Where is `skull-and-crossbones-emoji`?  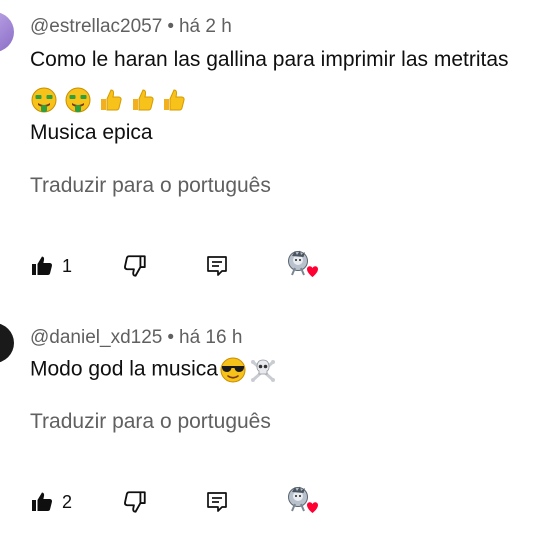 skull-and-crossbones-emoji is located at coordinates (262, 370).